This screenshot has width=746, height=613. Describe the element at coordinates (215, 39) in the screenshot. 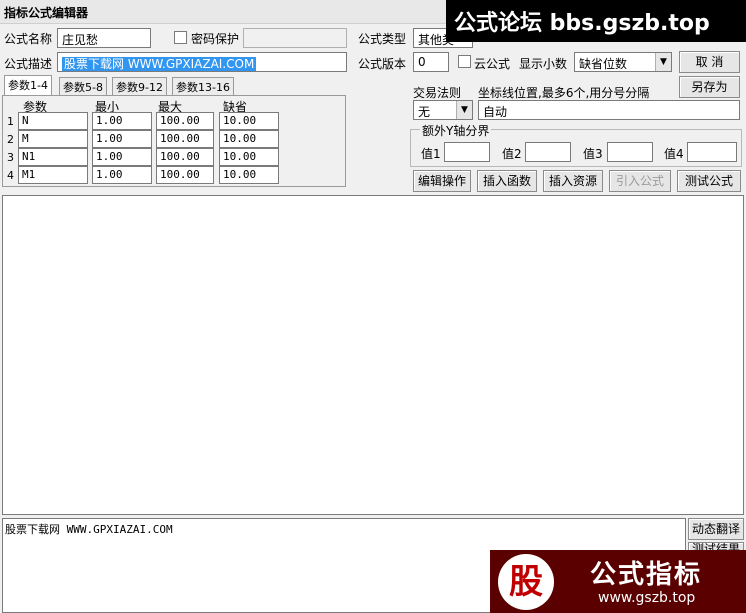

I see `password-label: 密码保护` at that location.